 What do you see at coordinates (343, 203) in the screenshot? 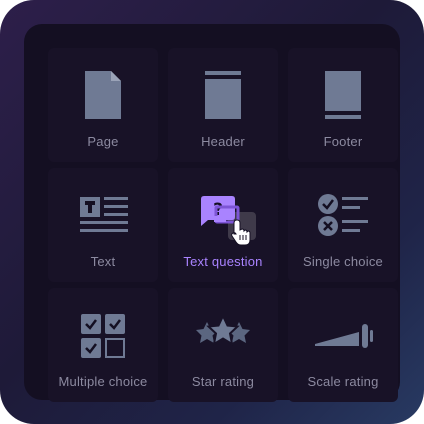
I see `single-choice-icon` at bounding box center [343, 203].